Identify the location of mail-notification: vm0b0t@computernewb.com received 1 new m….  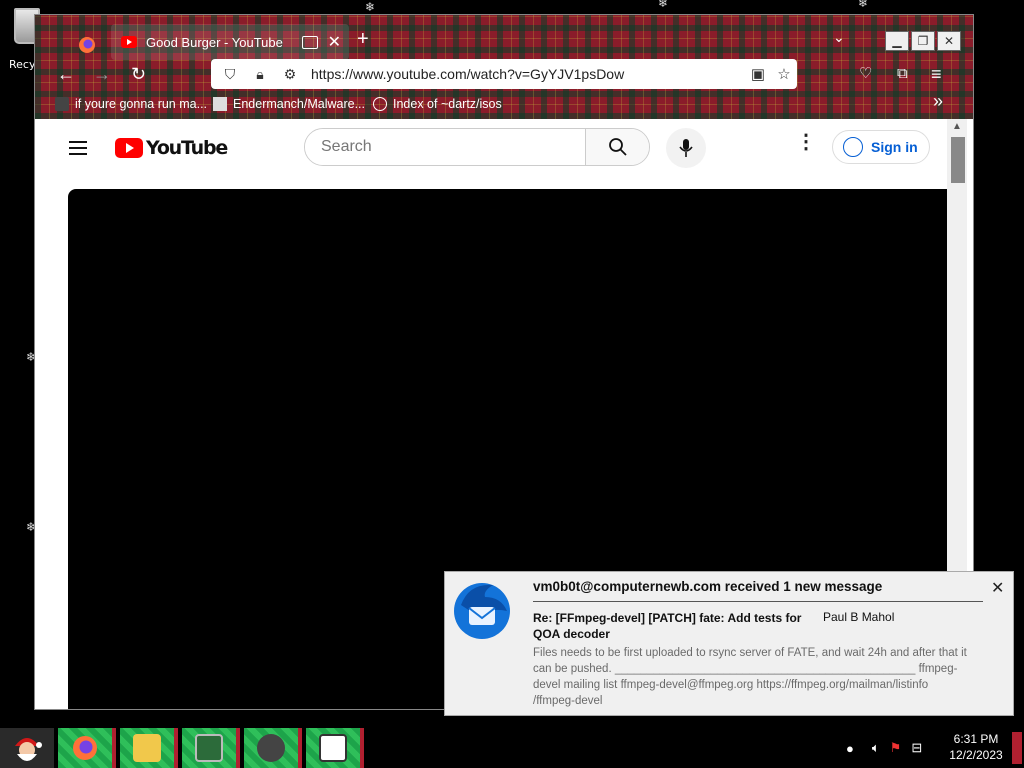
(729, 643).